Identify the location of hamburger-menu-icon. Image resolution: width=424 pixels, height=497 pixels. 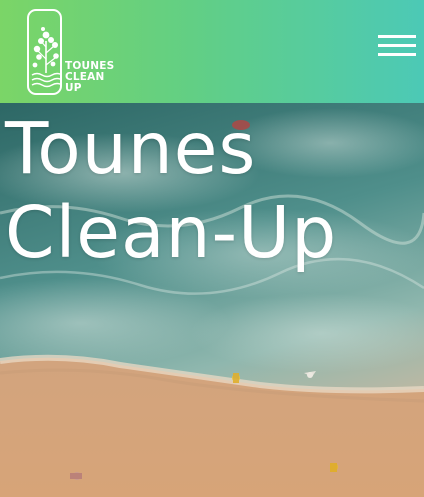
(397, 47).